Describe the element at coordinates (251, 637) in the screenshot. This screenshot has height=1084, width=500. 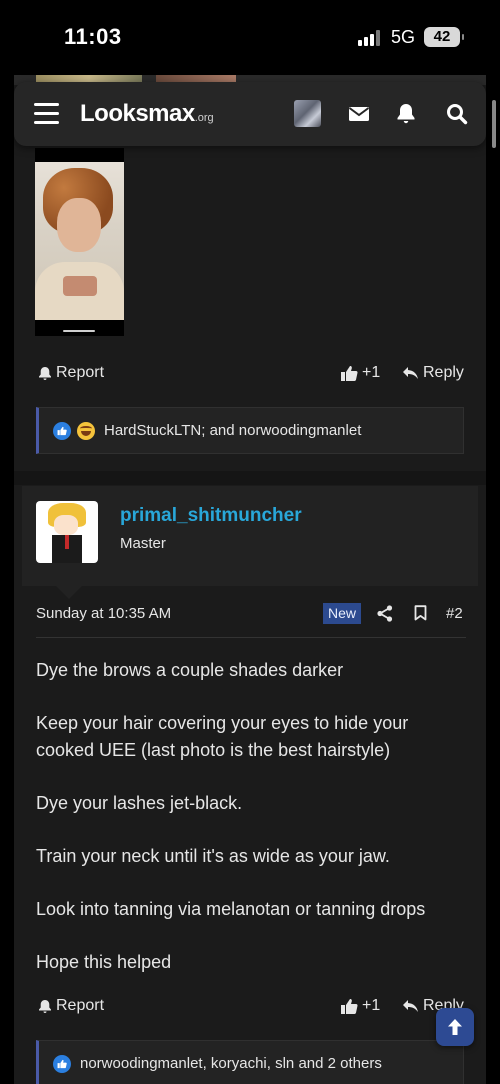
I see `meta-separator` at that location.